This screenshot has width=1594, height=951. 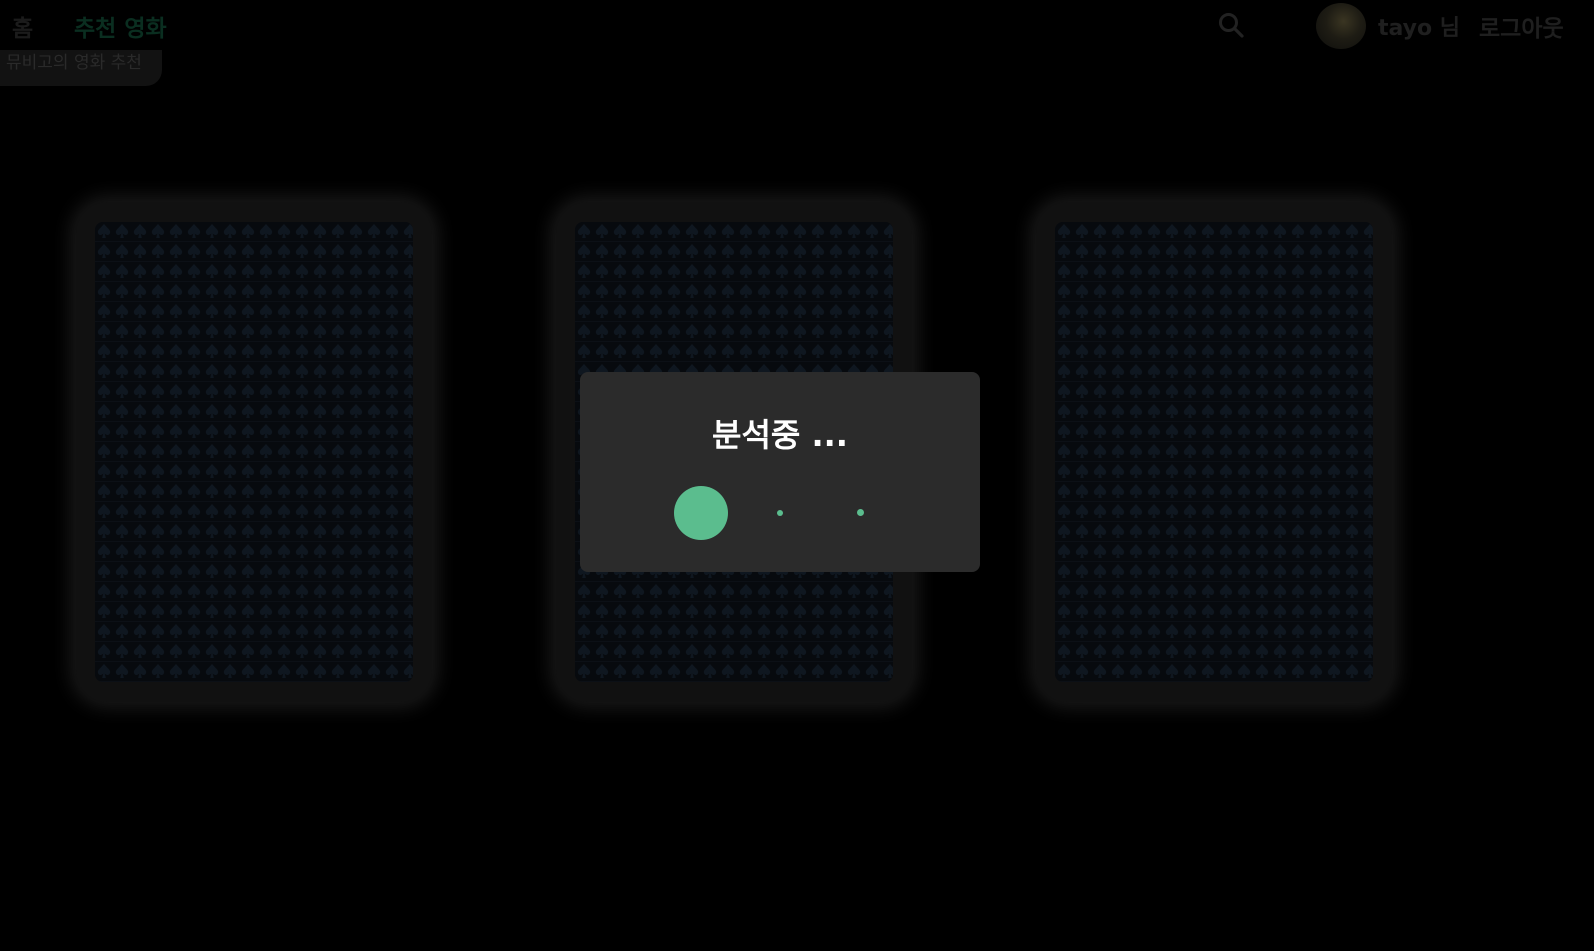 What do you see at coordinates (1521, 26) in the screenshot?
I see `logout-link: 로그아웃` at bounding box center [1521, 26].